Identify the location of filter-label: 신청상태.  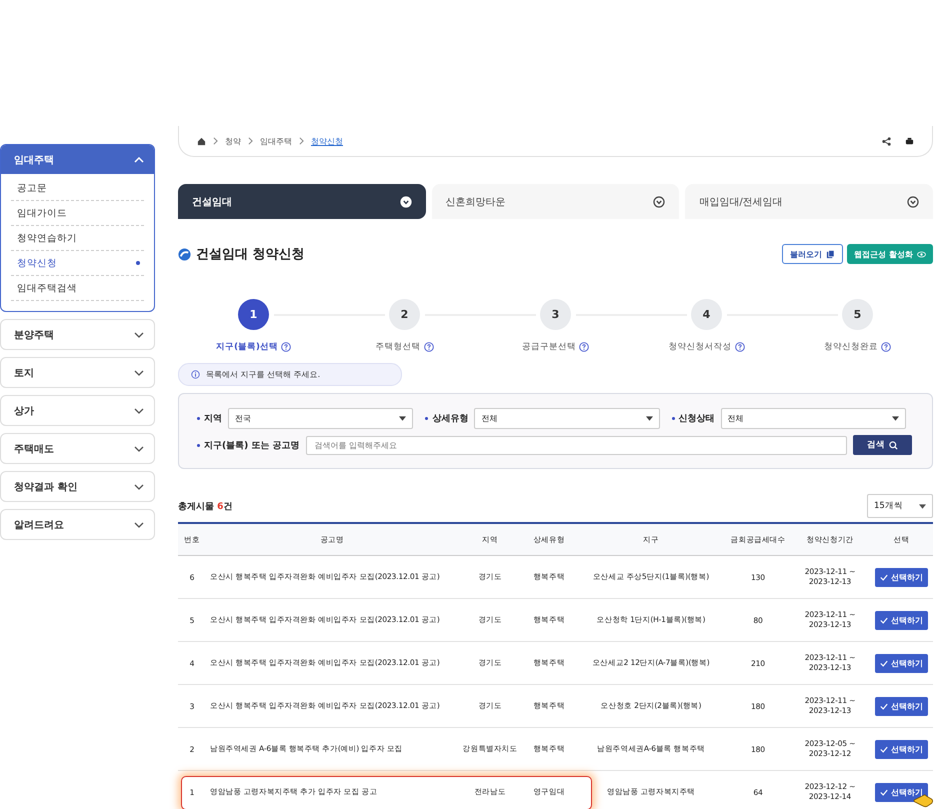
(693, 418).